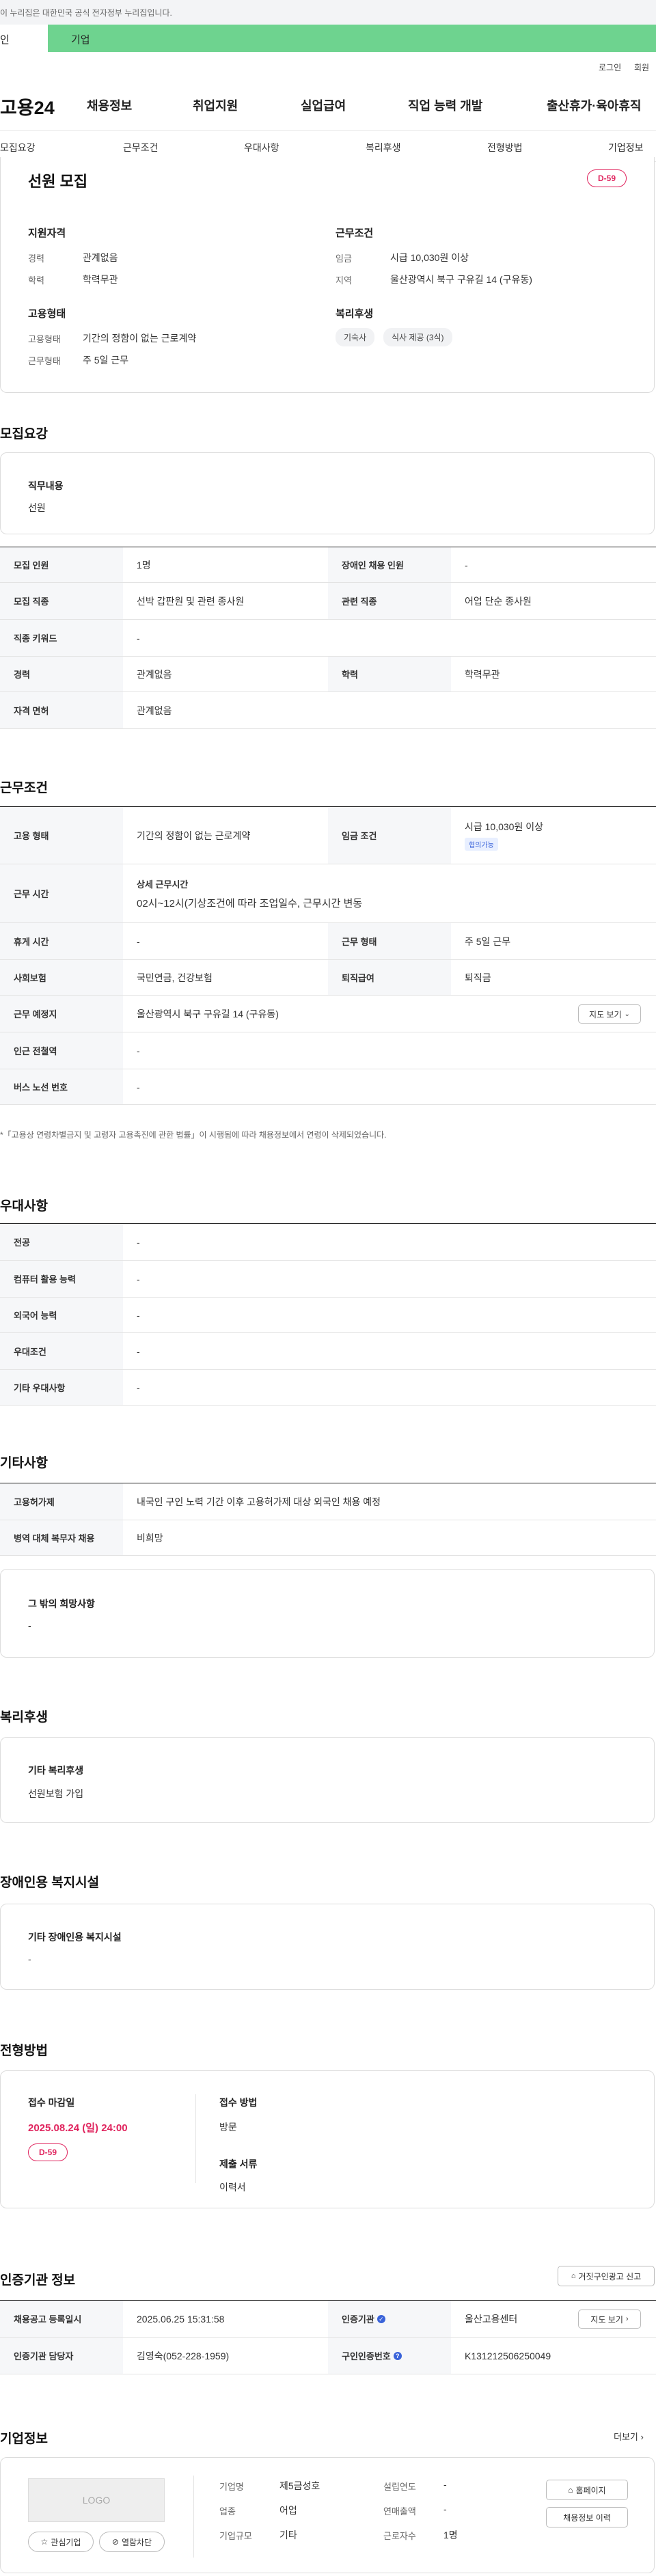 This screenshot has width=656, height=2576. What do you see at coordinates (163, 884) in the screenshot?
I see `hours-subheading: 상세 근무시간` at bounding box center [163, 884].